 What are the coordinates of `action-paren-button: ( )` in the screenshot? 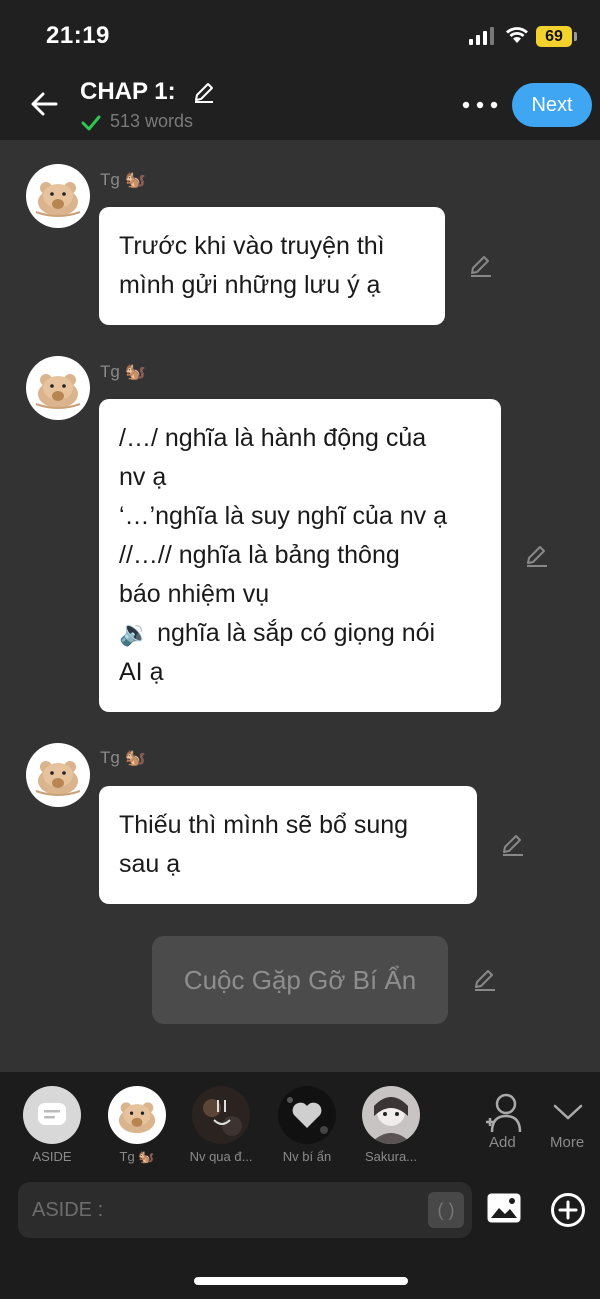 It's located at (446, 1210).